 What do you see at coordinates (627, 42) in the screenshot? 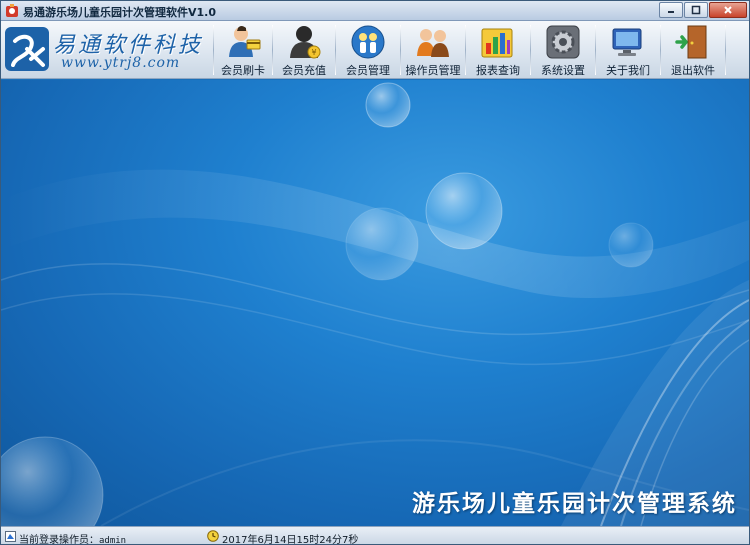
I see `about-us-icon` at bounding box center [627, 42].